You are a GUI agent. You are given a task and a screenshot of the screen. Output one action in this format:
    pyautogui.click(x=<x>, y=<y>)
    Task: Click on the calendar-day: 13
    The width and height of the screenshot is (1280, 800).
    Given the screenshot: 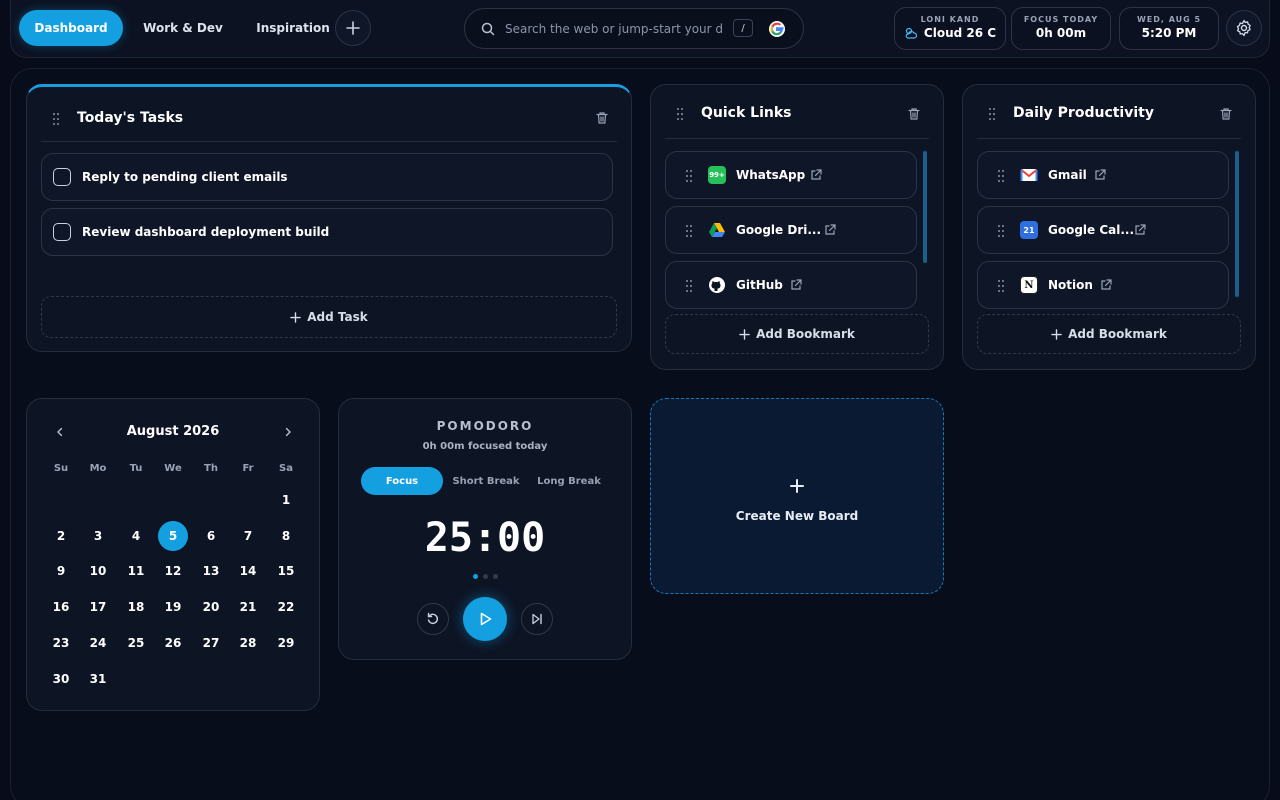 What is the action you would take?
    pyautogui.click(x=211, y=571)
    